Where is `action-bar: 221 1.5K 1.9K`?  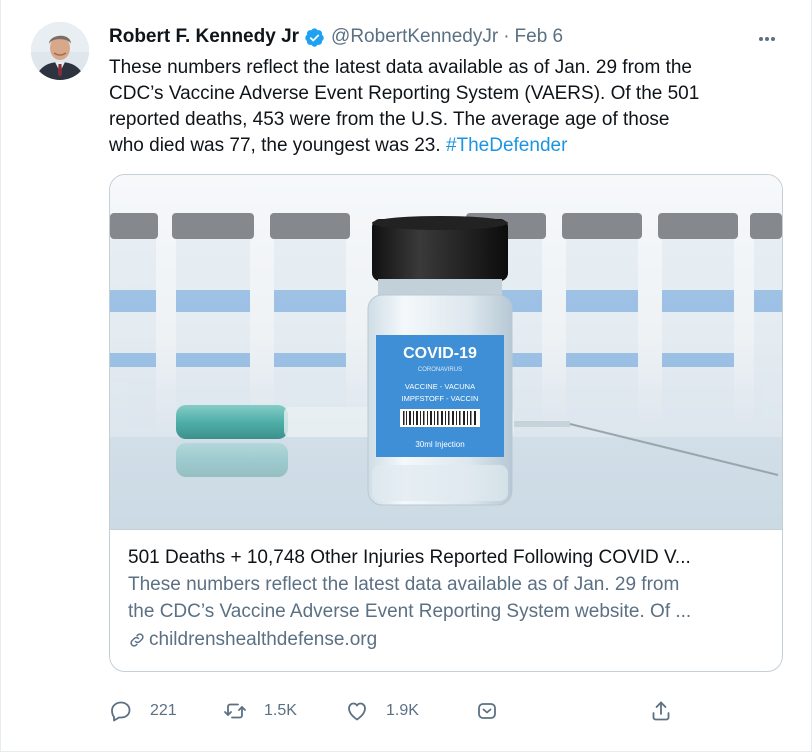 action-bar: 221 1.5K 1.9K is located at coordinates (394, 711).